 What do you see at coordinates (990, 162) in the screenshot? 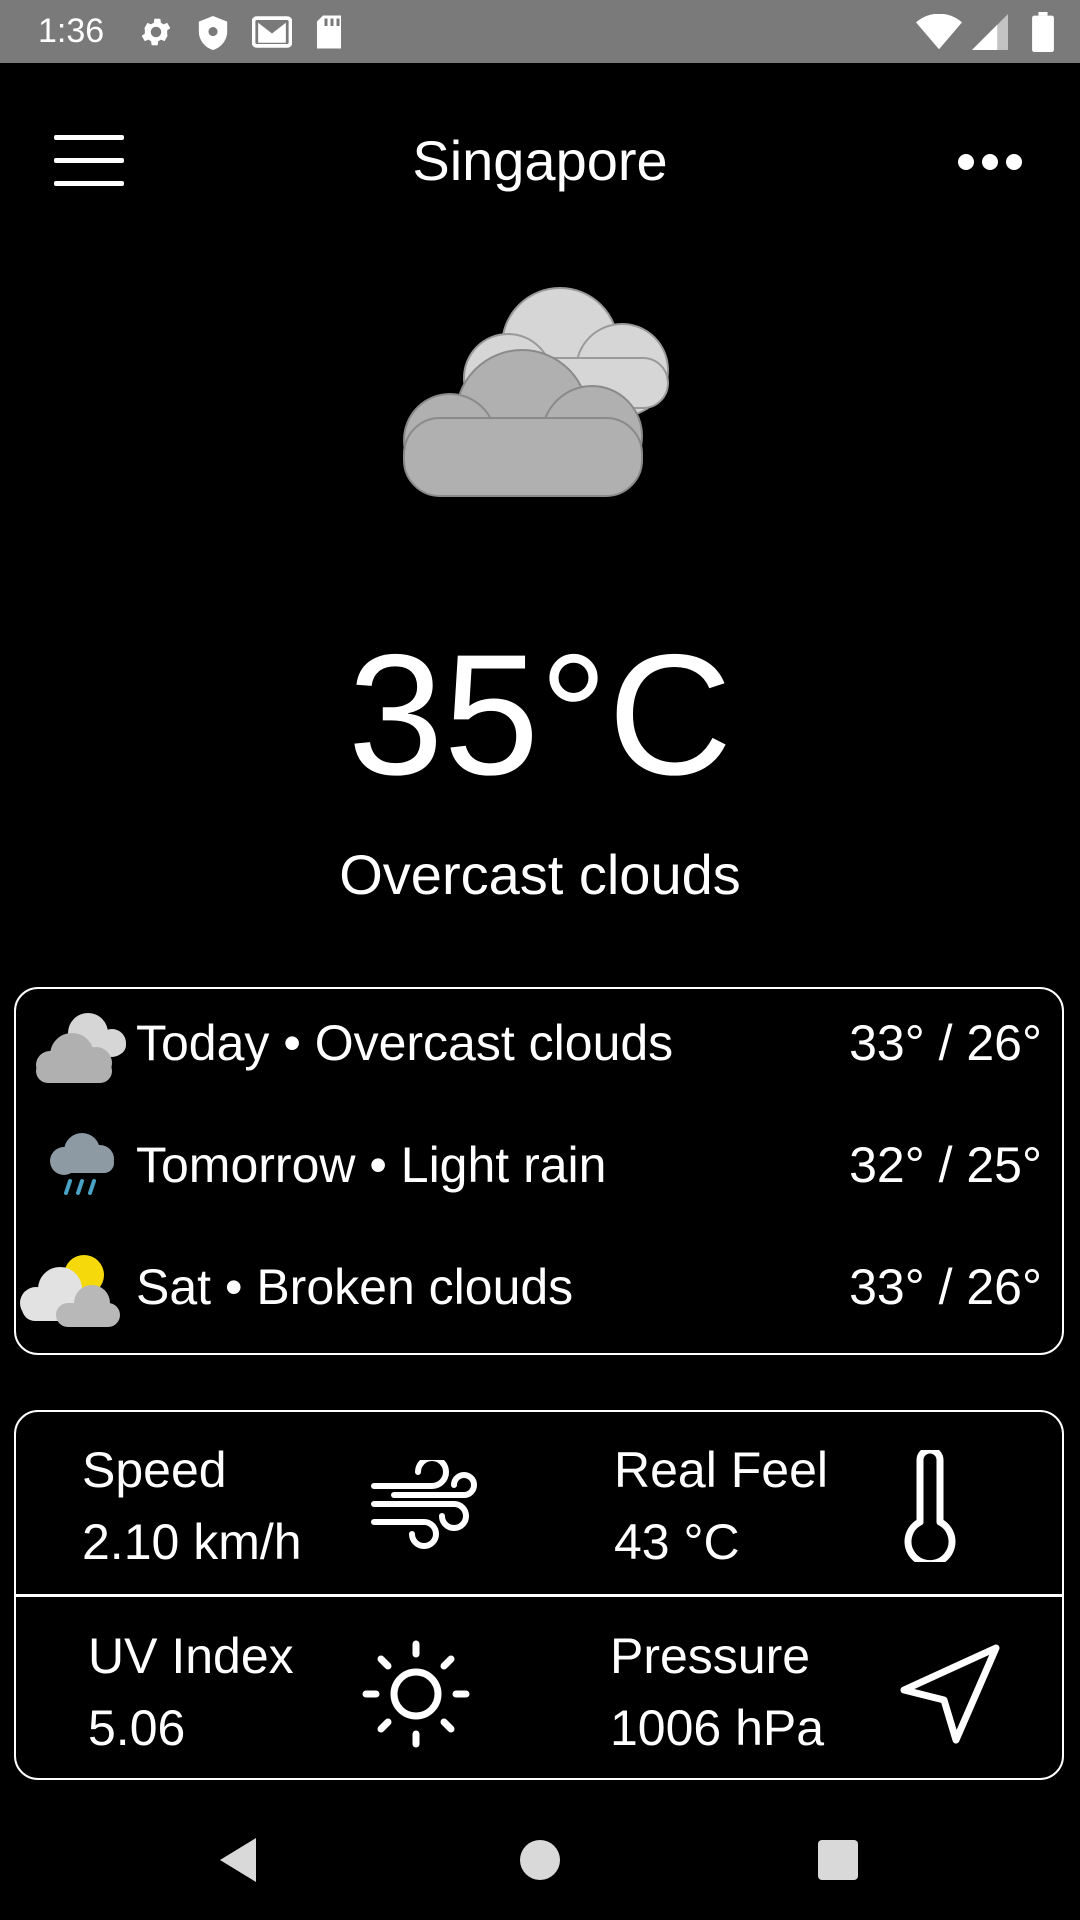
I see `more-horizontal-icon` at bounding box center [990, 162].